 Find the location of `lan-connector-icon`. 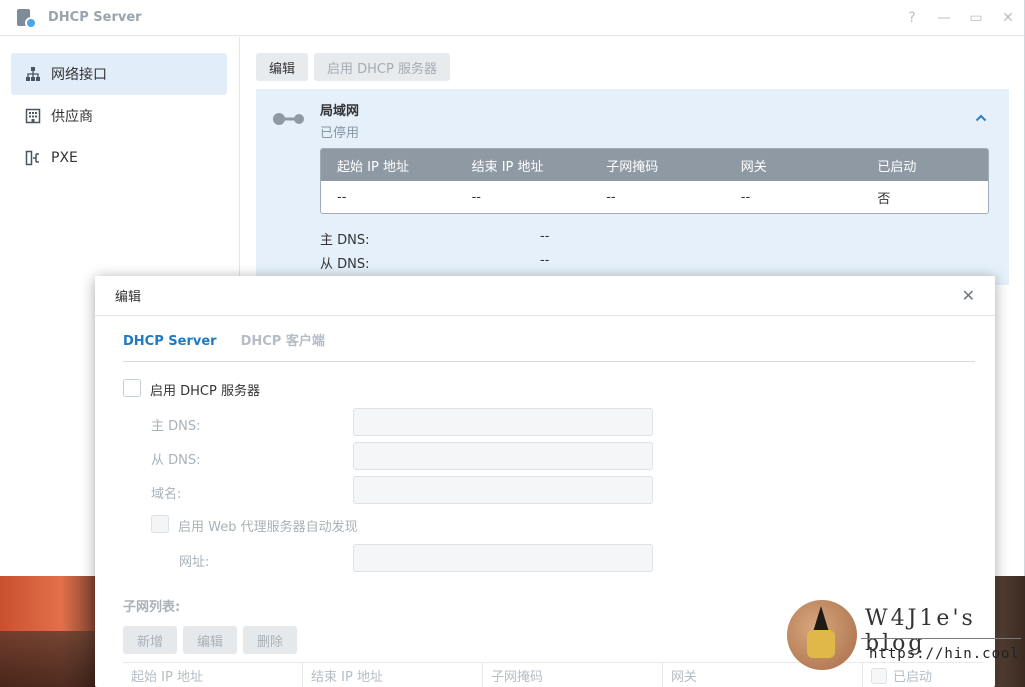

lan-connector-icon is located at coordinates (288, 119).